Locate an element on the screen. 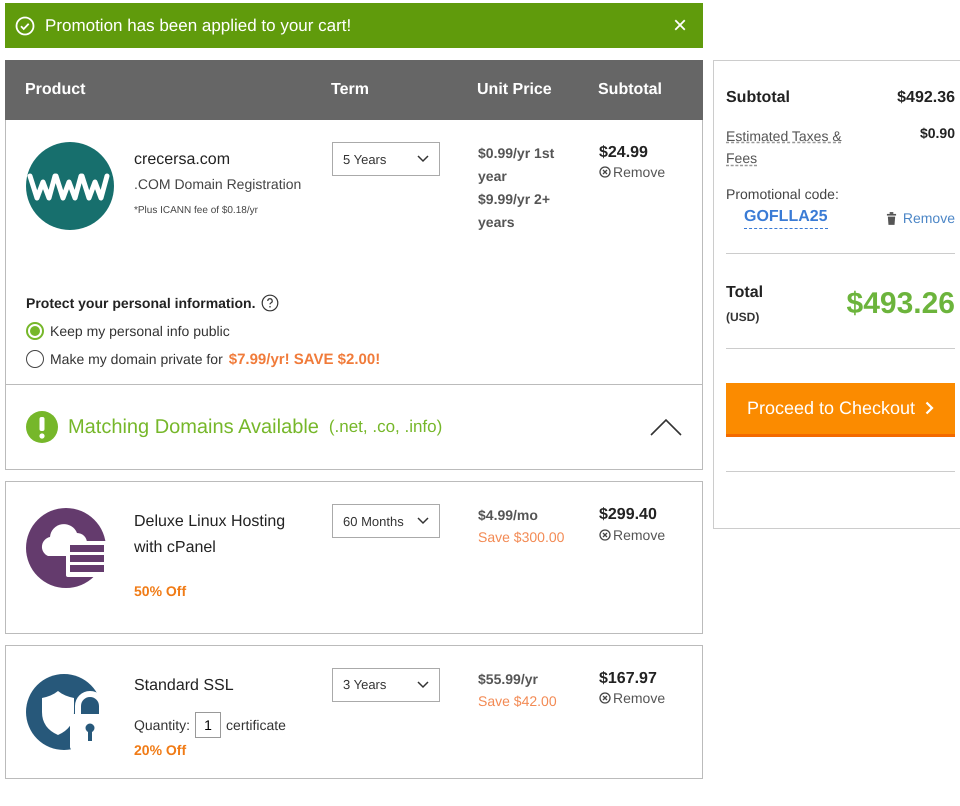 The height and width of the screenshot is (806, 960). unit-price: $55.99/yr is located at coordinates (508, 679).